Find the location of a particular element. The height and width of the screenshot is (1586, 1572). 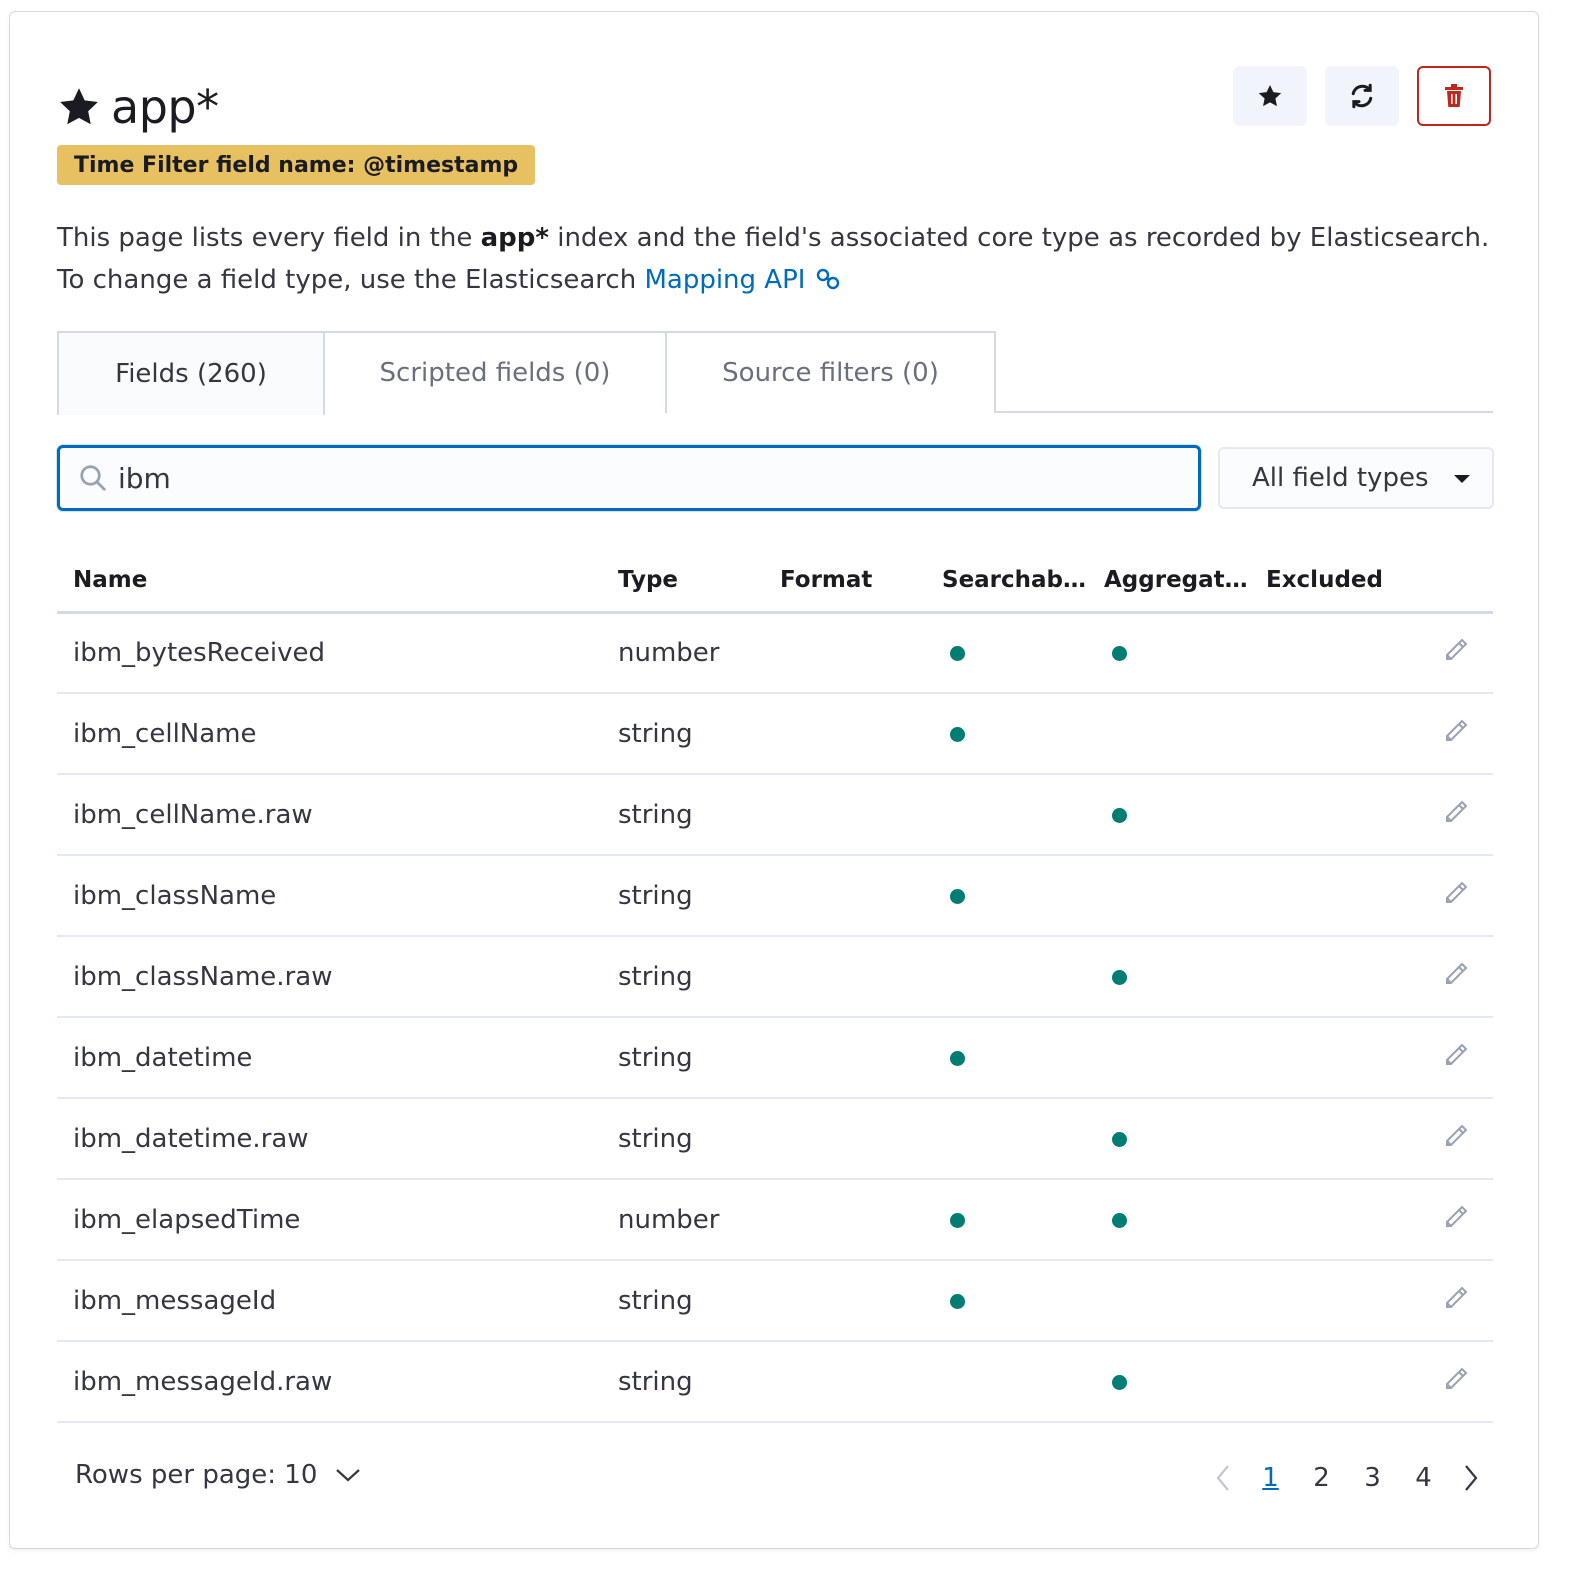

table-row: ibm_cellName.raw string is located at coordinates (775, 815).